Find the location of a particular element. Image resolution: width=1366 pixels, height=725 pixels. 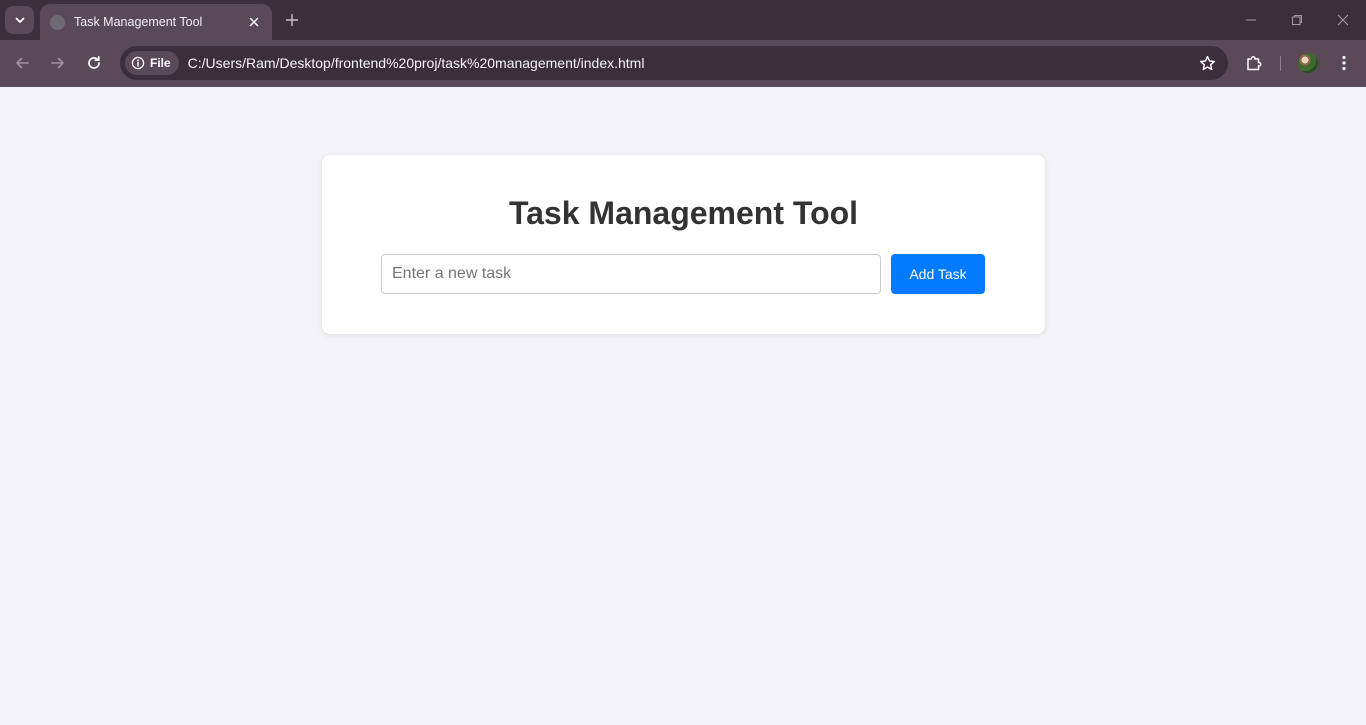

back-button is located at coordinates (22, 63).